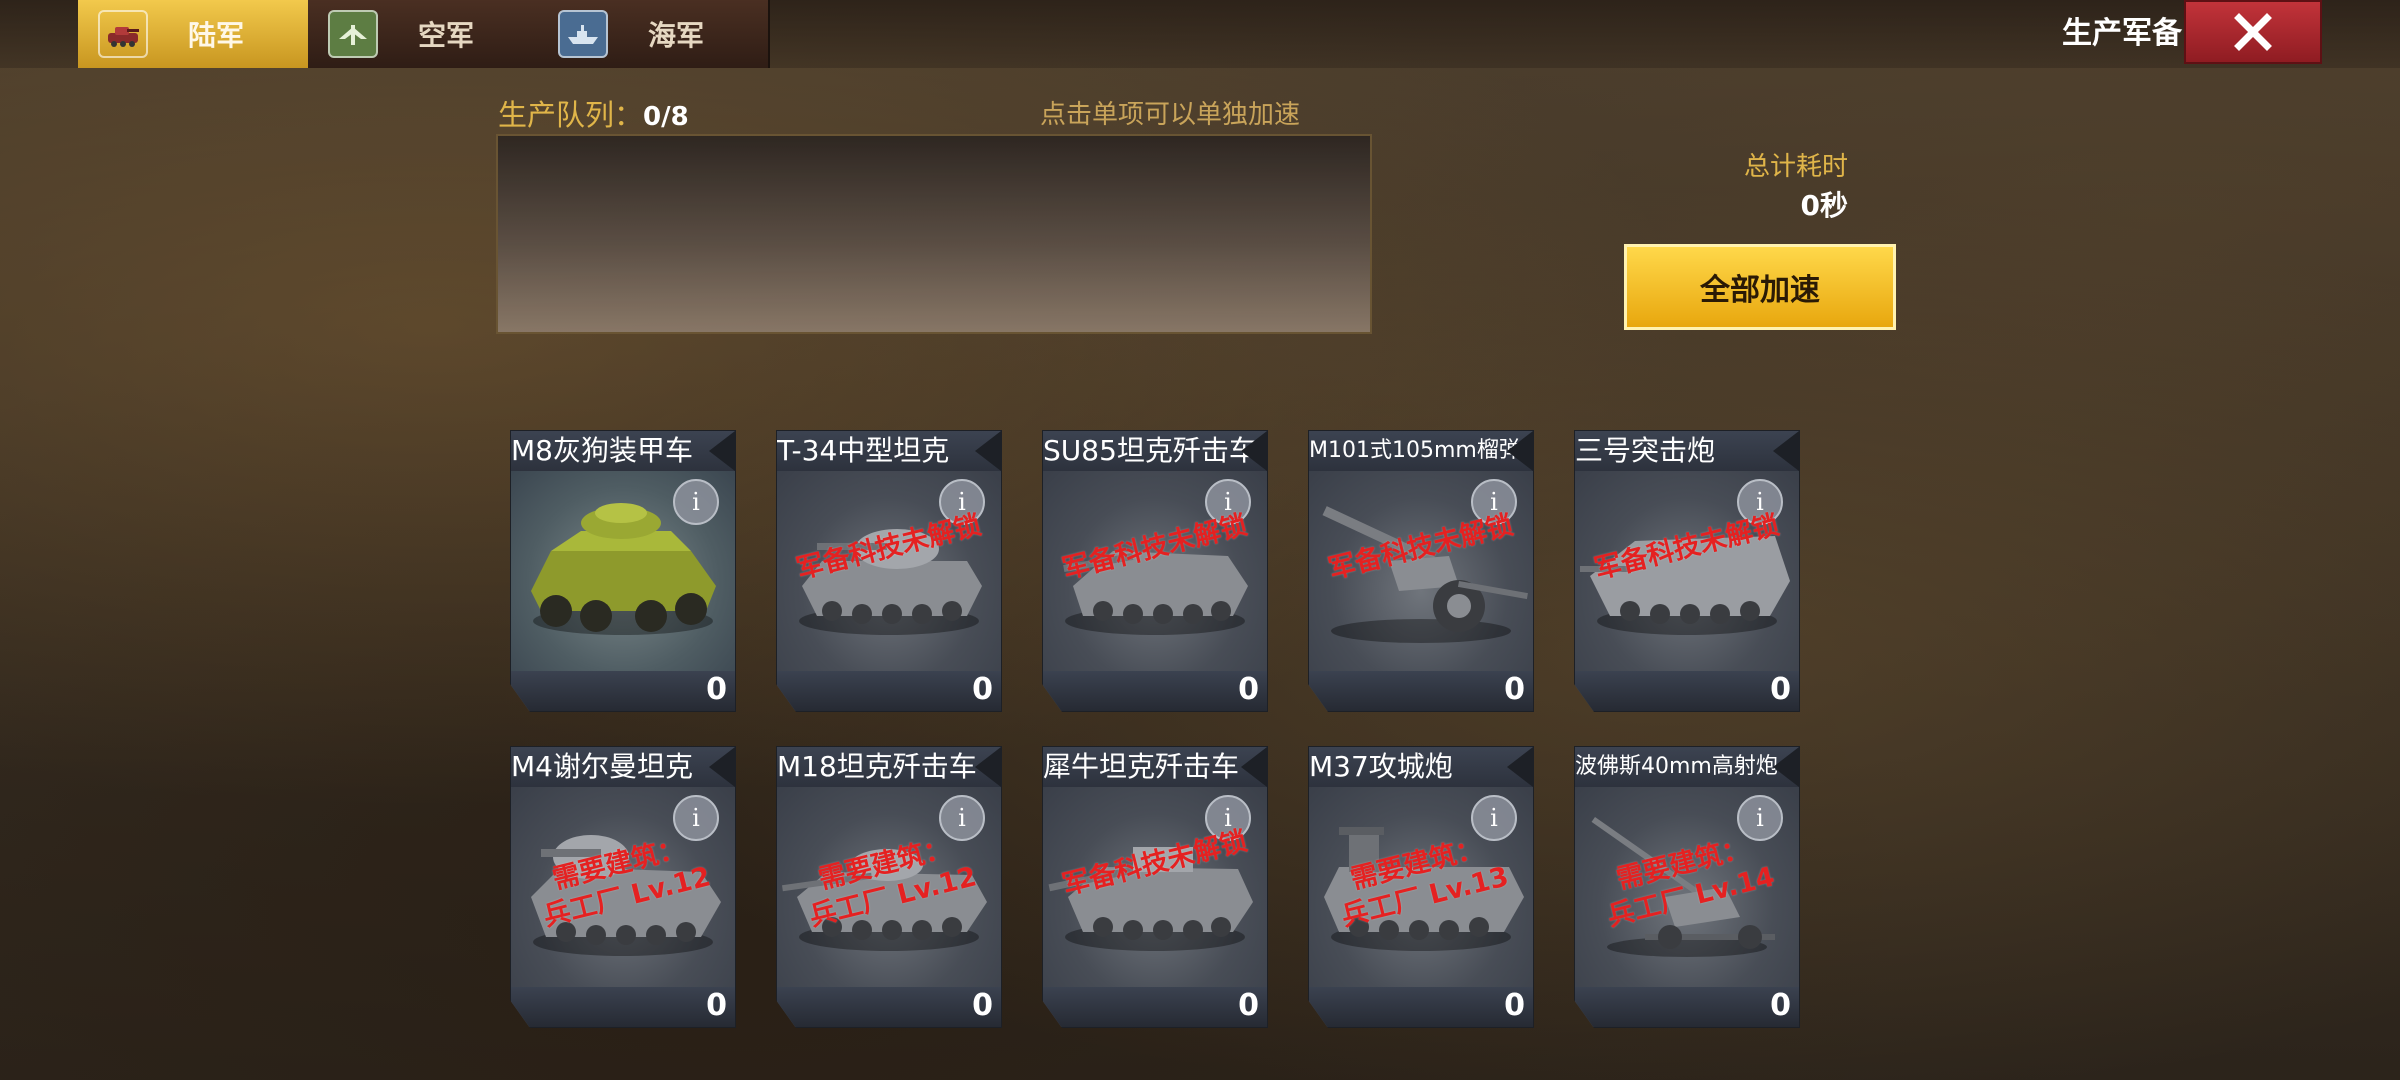 The image size is (2400, 1080). I want to click on page-title: 生产军备, so click(2122, 33).